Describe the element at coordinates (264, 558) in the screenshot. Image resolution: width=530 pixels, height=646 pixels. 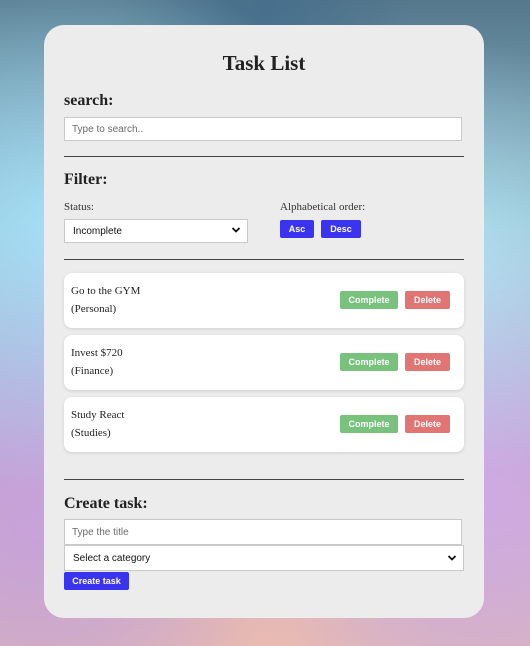
I see `category-select: Select a category` at that location.